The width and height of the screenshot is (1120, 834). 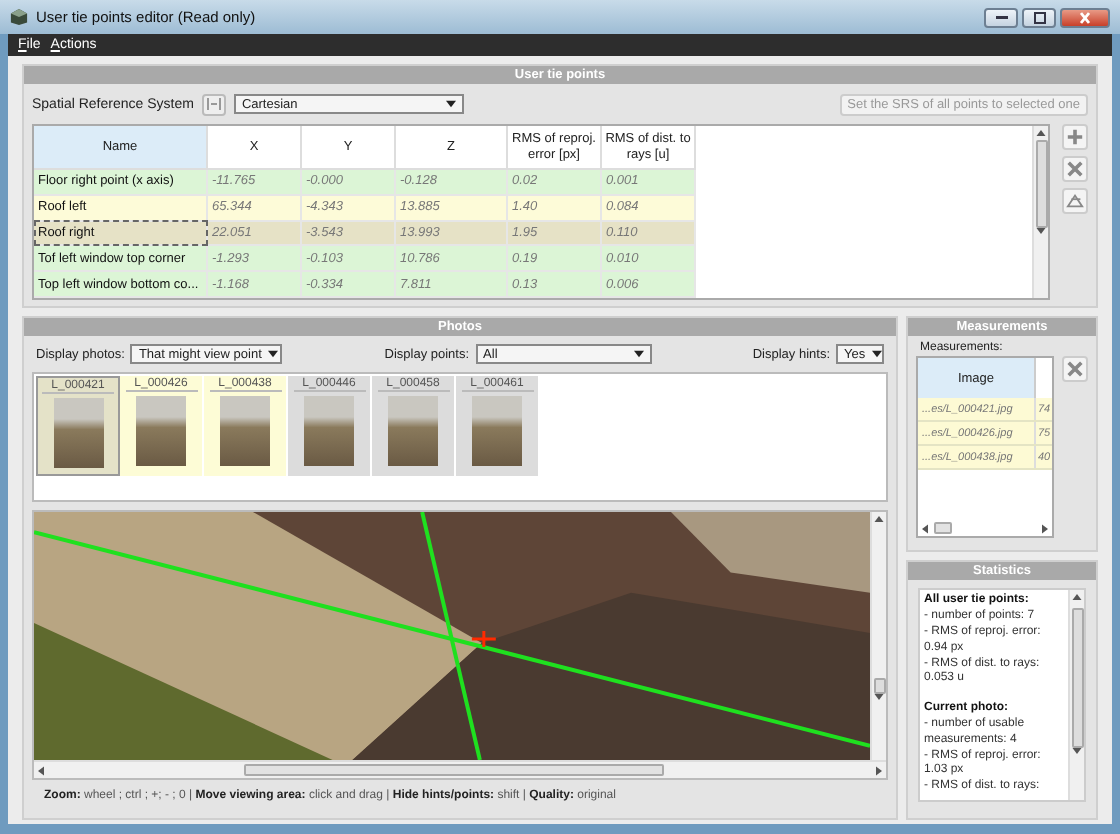 I want to click on triangle-icon, so click(x=1075, y=201).